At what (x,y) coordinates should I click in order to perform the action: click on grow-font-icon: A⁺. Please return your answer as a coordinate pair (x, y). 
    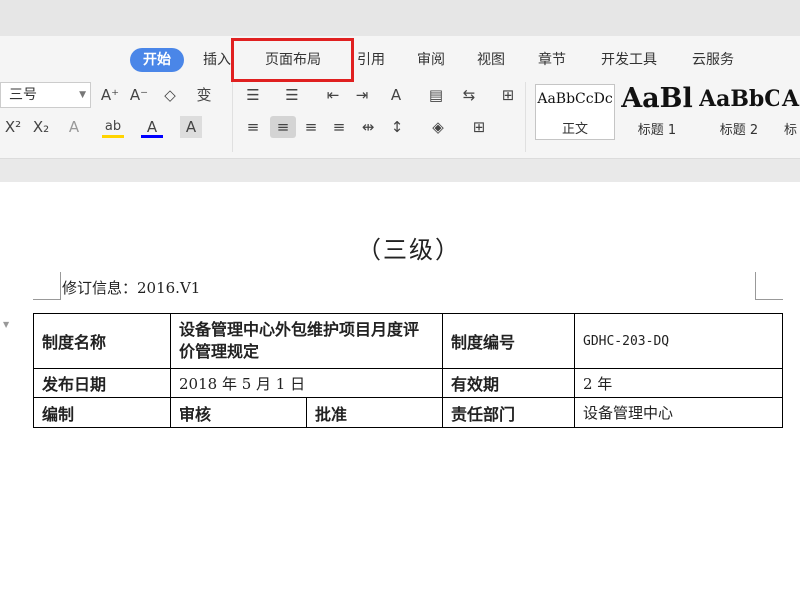
    Looking at the image, I should click on (110, 95).